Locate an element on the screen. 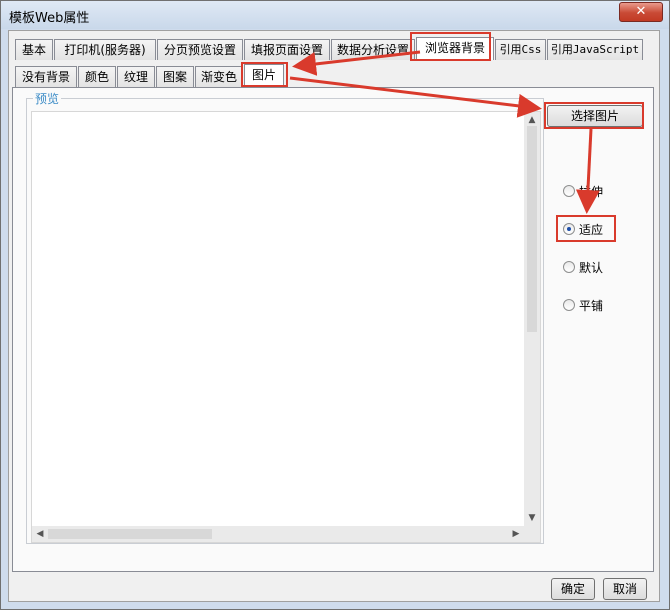  scroll-down-icon: ▼ is located at coordinates (532, 518).